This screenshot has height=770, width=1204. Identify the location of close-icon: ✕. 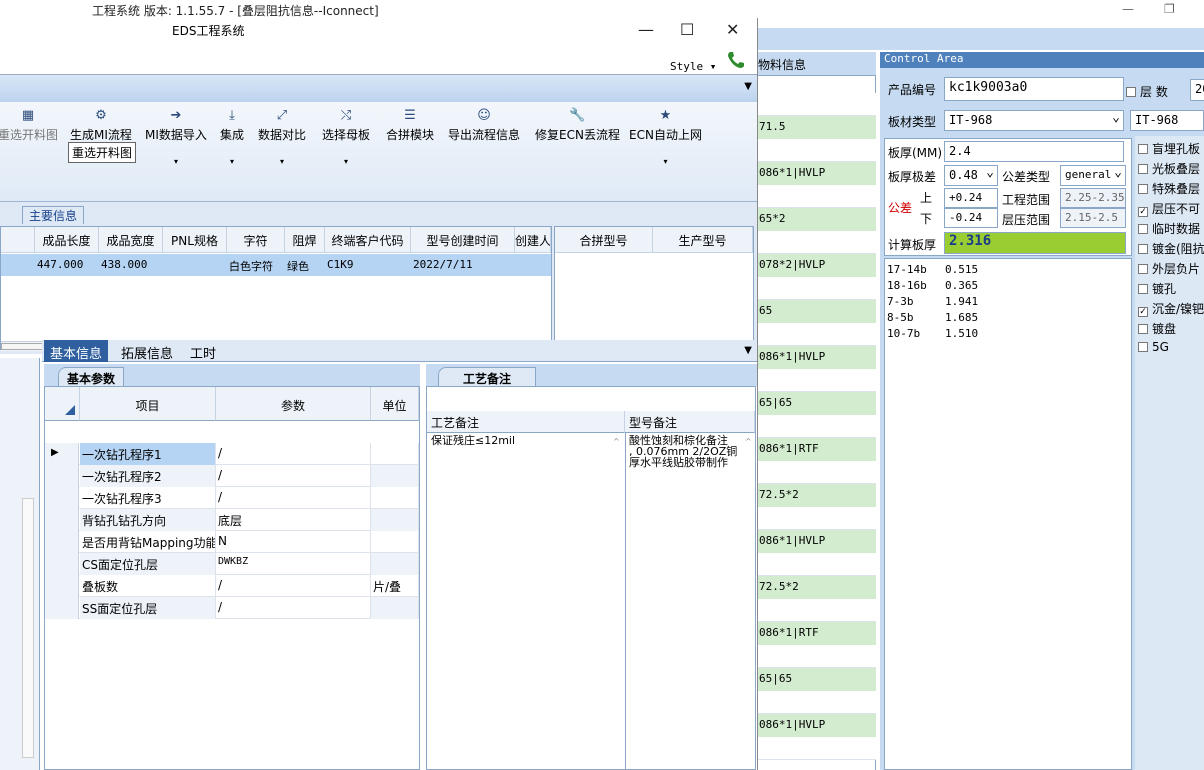
(732, 29).